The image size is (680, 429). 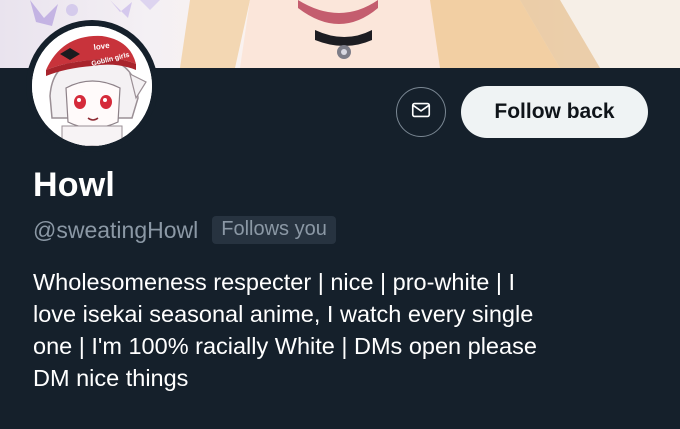 I want to click on display-name: Howl, so click(x=74, y=185).